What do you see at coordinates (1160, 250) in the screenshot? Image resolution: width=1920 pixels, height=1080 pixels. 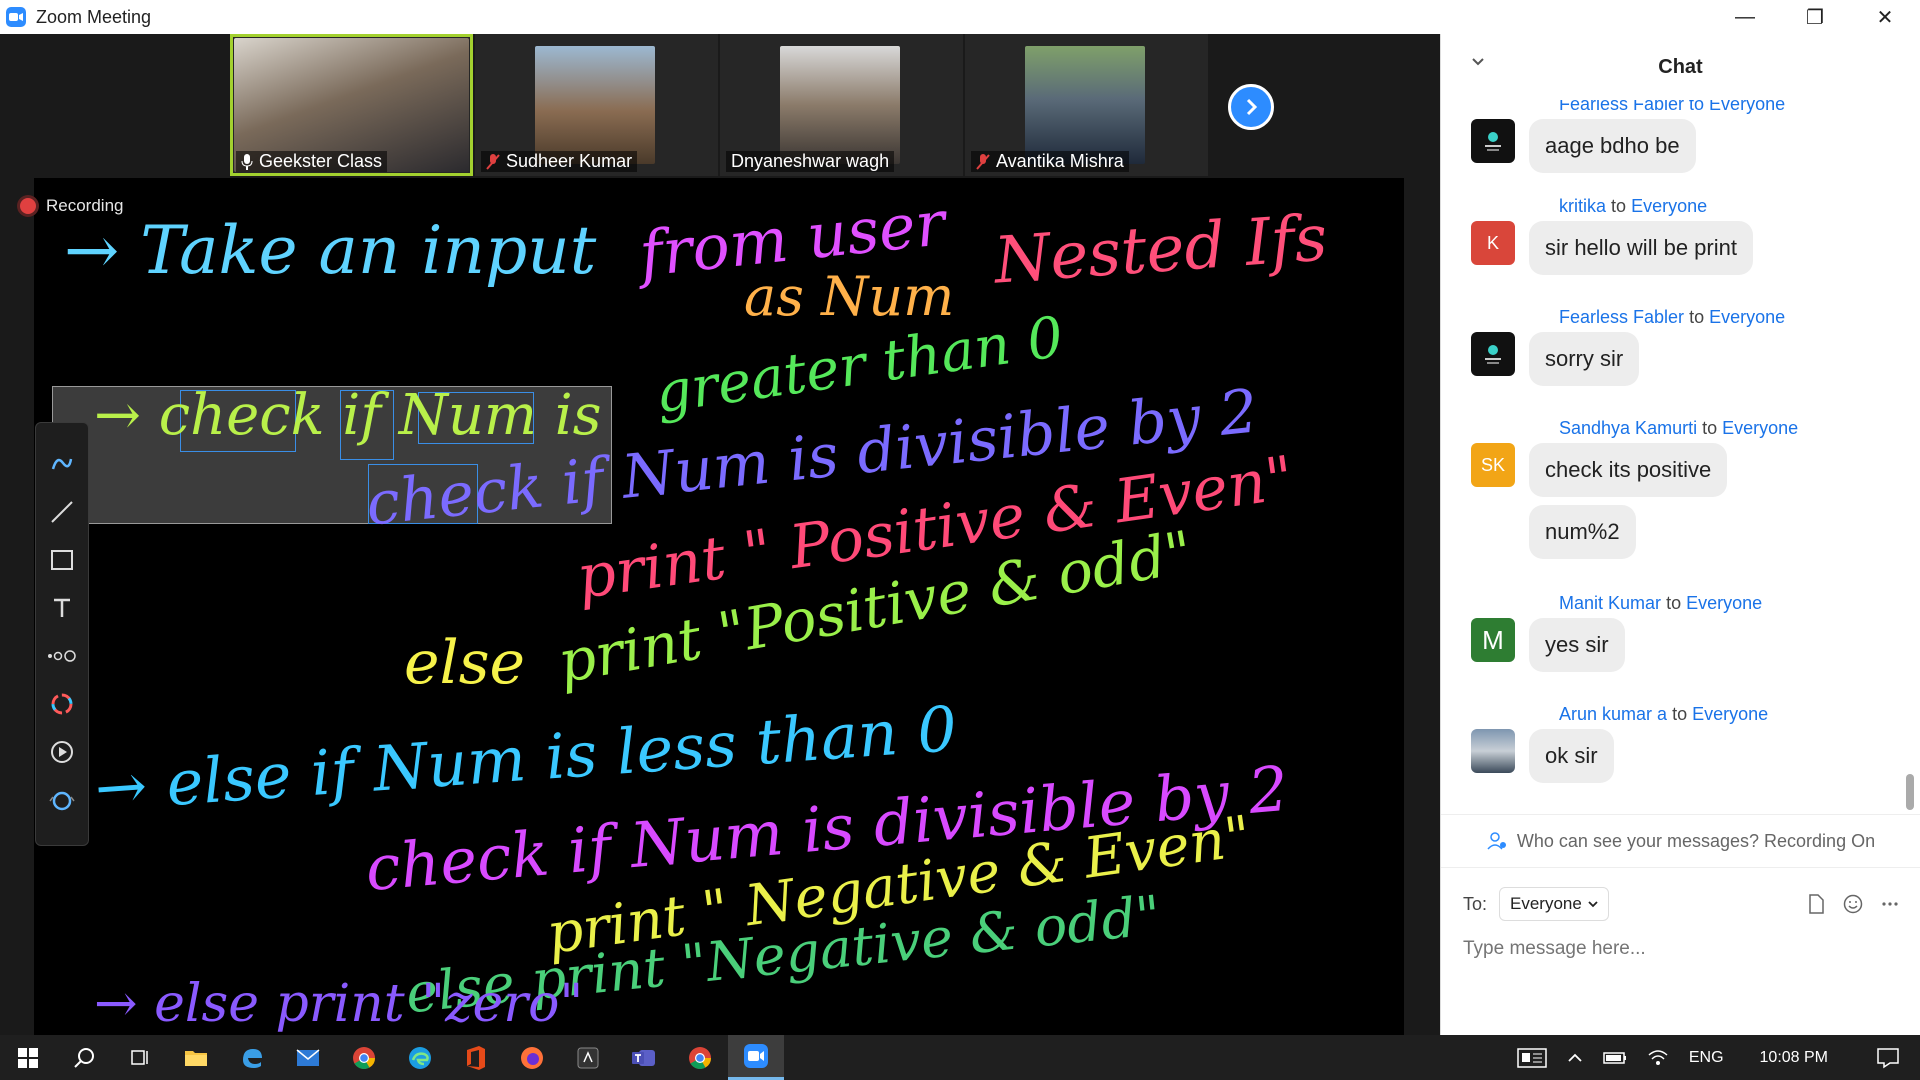 I see `whiteboard-line: Nested Ifs` at bounding box center [1160, 250].